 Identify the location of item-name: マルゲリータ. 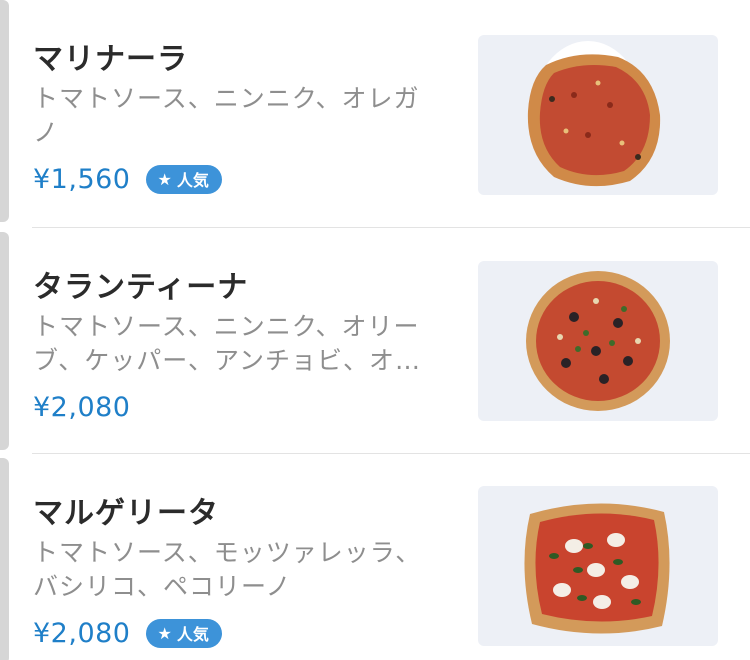
(126, 513).